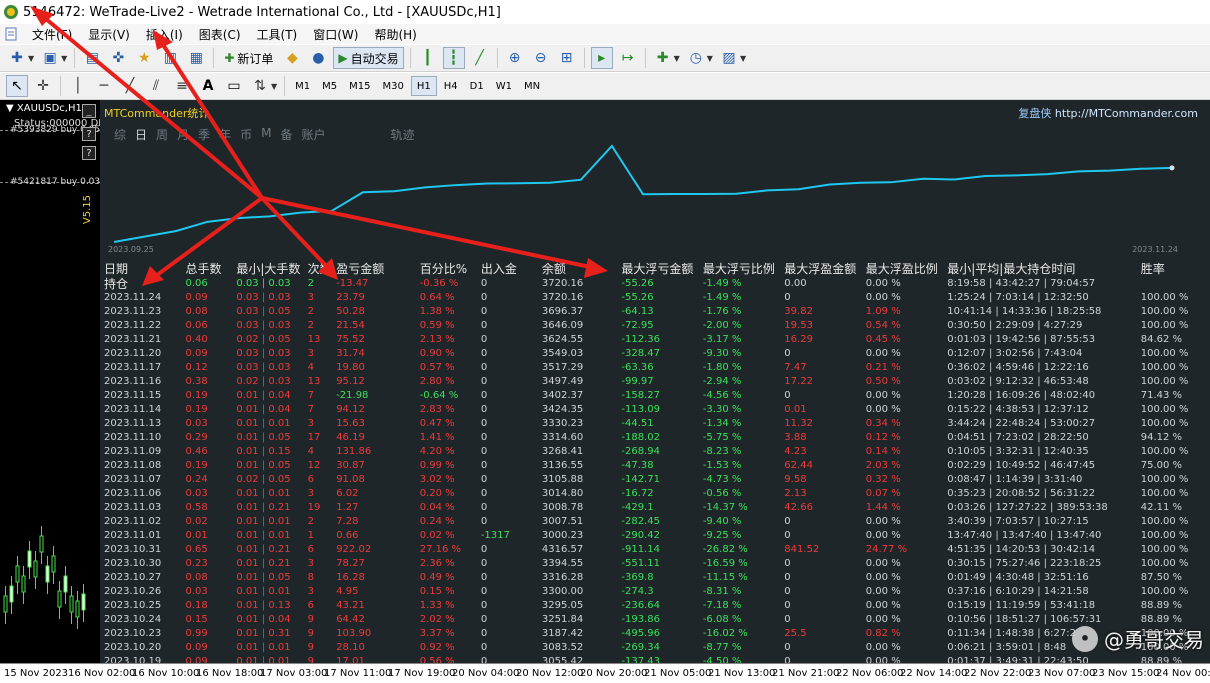  I want to click on menu-file: 文件(F), so click(52, 34).